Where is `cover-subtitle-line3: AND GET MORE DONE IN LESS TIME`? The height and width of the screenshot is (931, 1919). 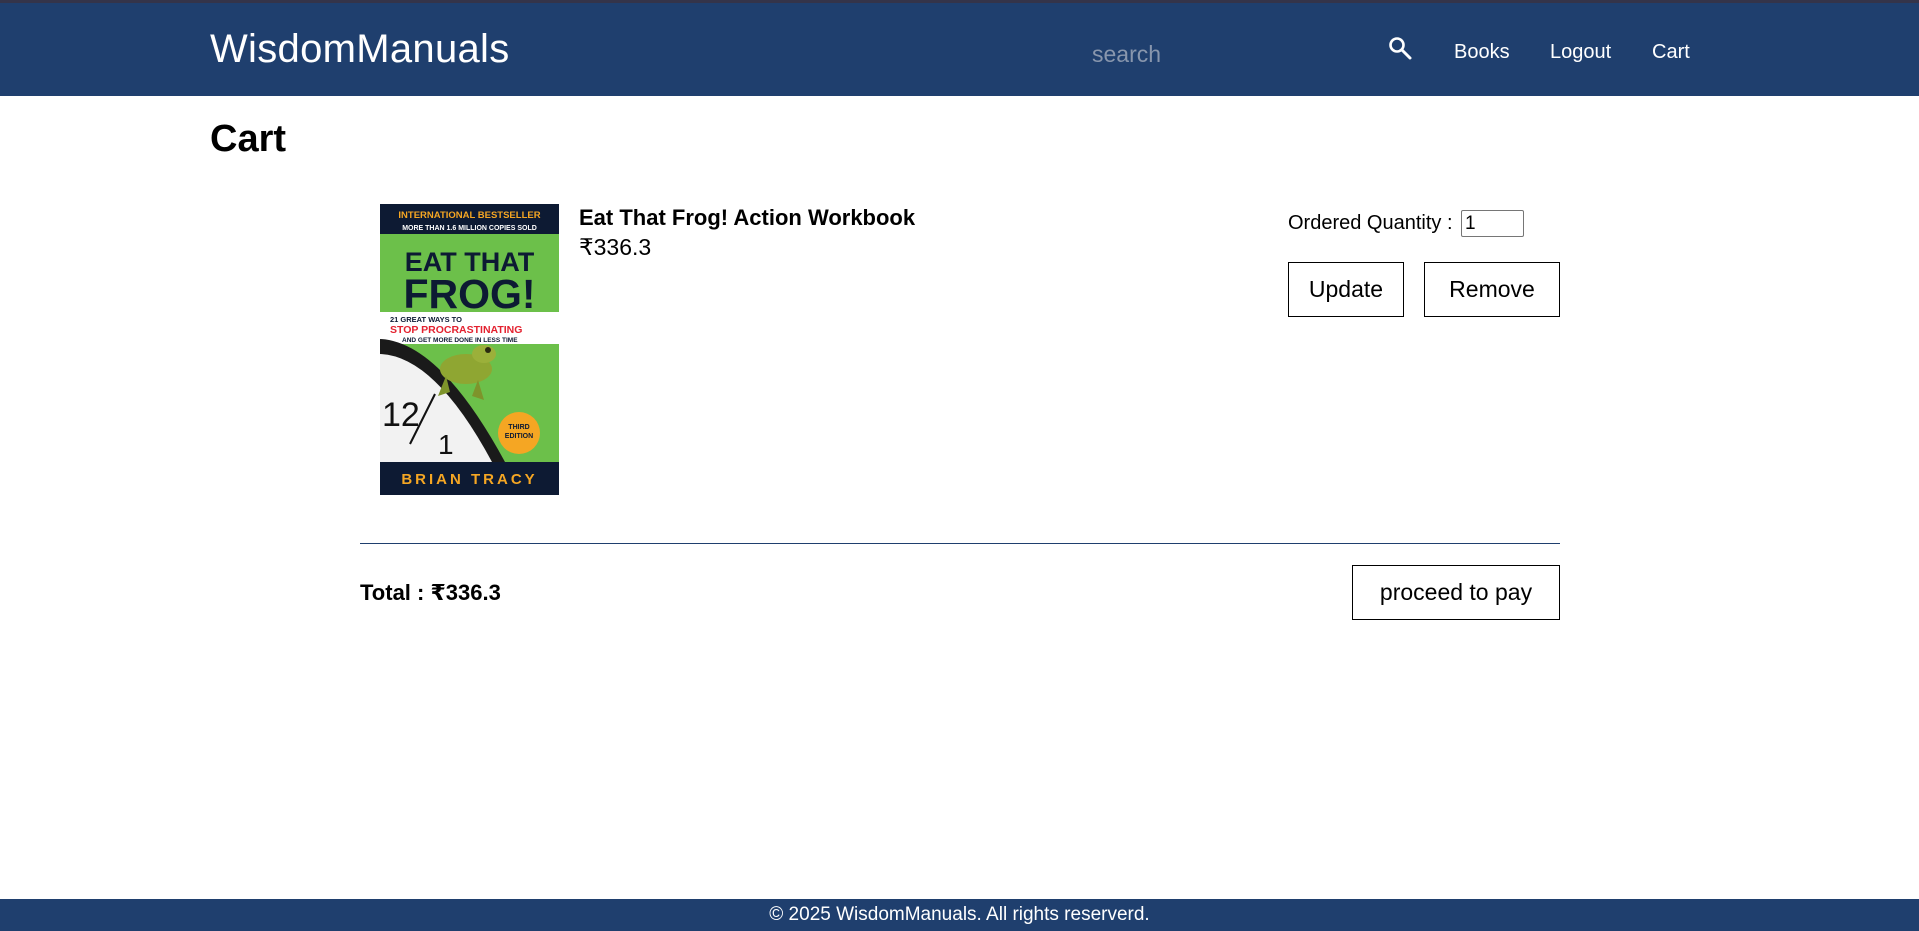
cover-subtitle-line3: AND GET MORE DONE IN LESS TIME is located at coordinates (460, 340).